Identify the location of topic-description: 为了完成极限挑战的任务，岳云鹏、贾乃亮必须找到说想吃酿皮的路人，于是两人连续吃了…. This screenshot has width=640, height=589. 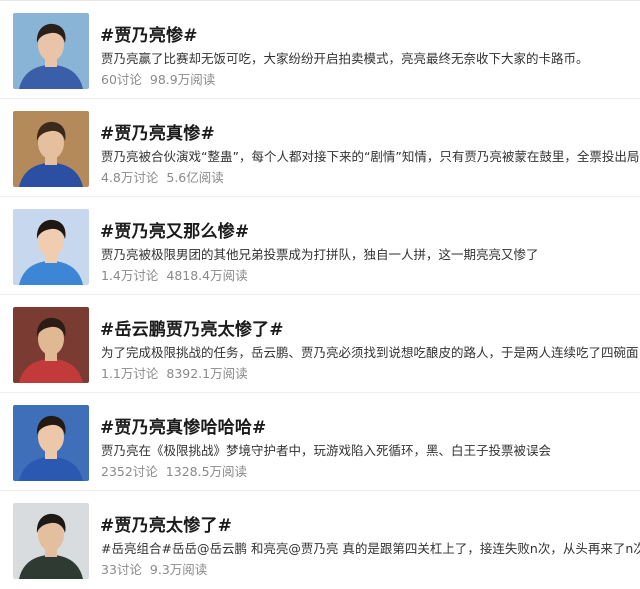
(370, 352).